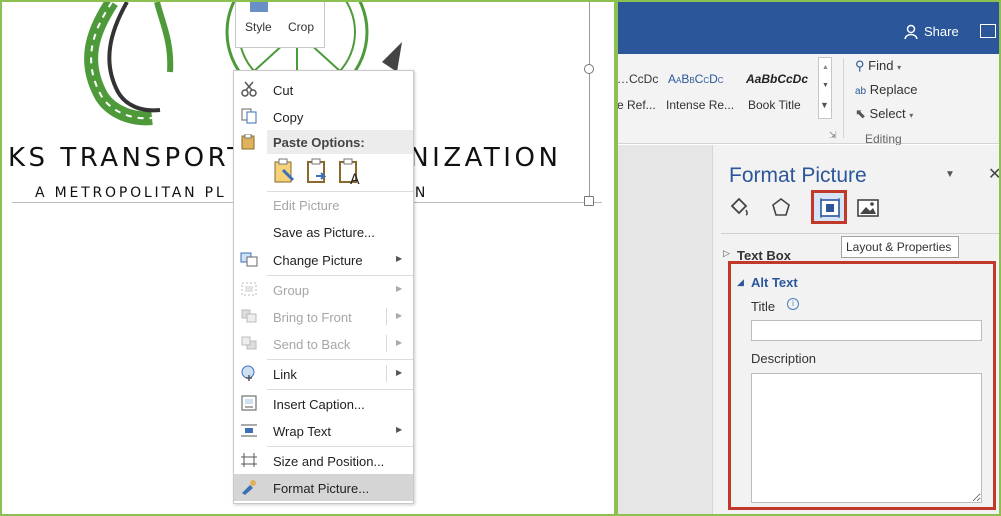 The width and height of the screenshot is (1001, 516). What do you see at coordinates (249, 460) in the screenshot?
I see `size-position-icon` at bounding box center [249, 460].